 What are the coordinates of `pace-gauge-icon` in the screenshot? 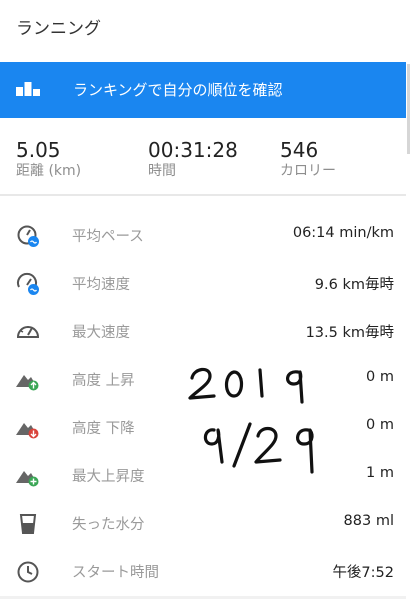 It's located at (28, 236).